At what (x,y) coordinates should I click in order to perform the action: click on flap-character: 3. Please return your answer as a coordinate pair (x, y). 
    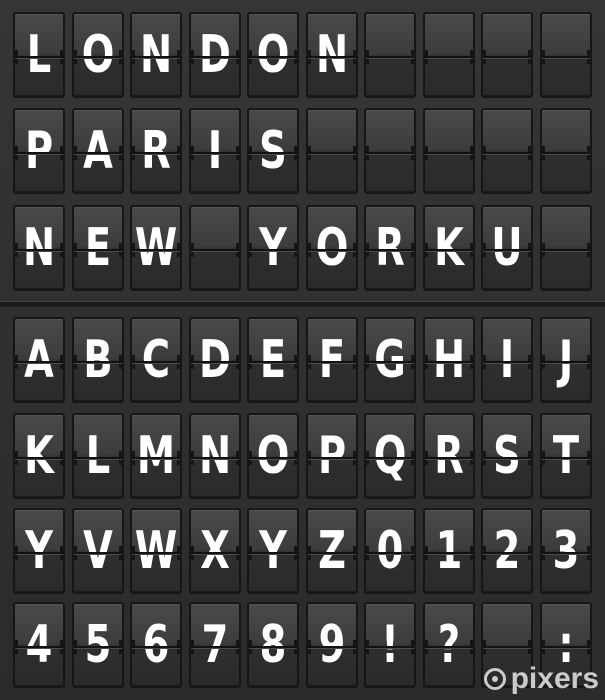
    Looking at the image, I should click on (566, 551).